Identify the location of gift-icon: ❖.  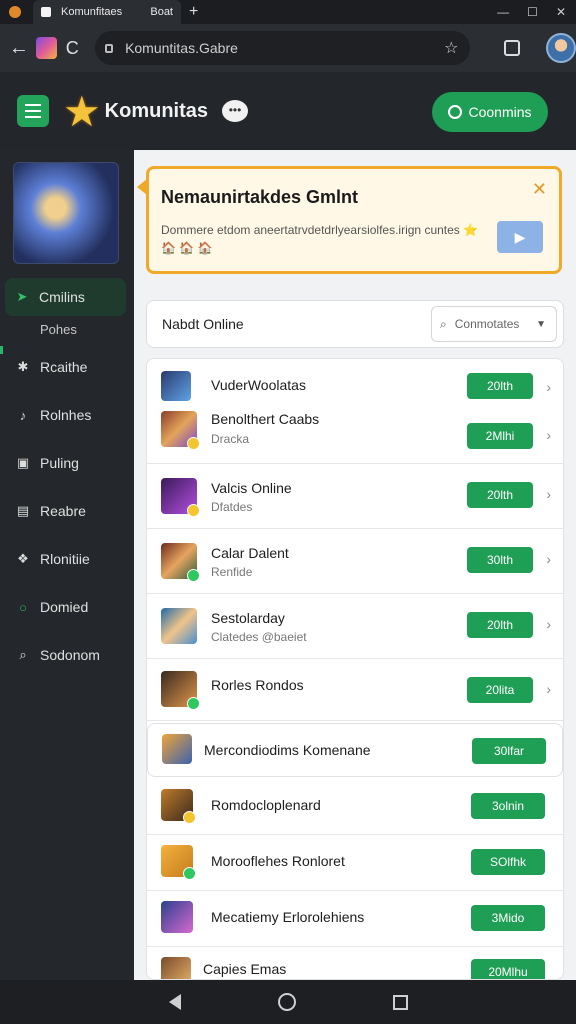
(23, 558).